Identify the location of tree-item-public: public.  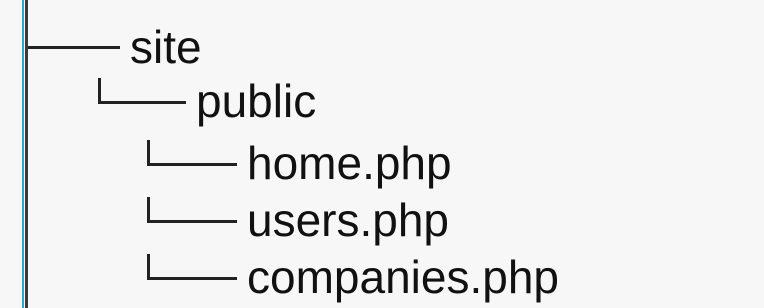
(207, 101).